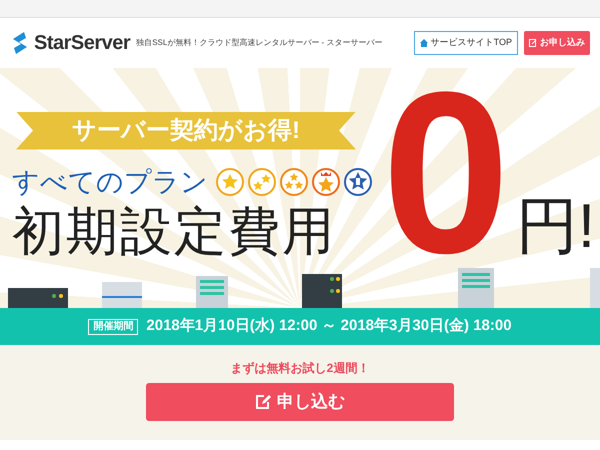 The width and height of the screenshot is (600, 450). I want to click on trial-note: まずは無料お試し2週間！, so click(300, 368).